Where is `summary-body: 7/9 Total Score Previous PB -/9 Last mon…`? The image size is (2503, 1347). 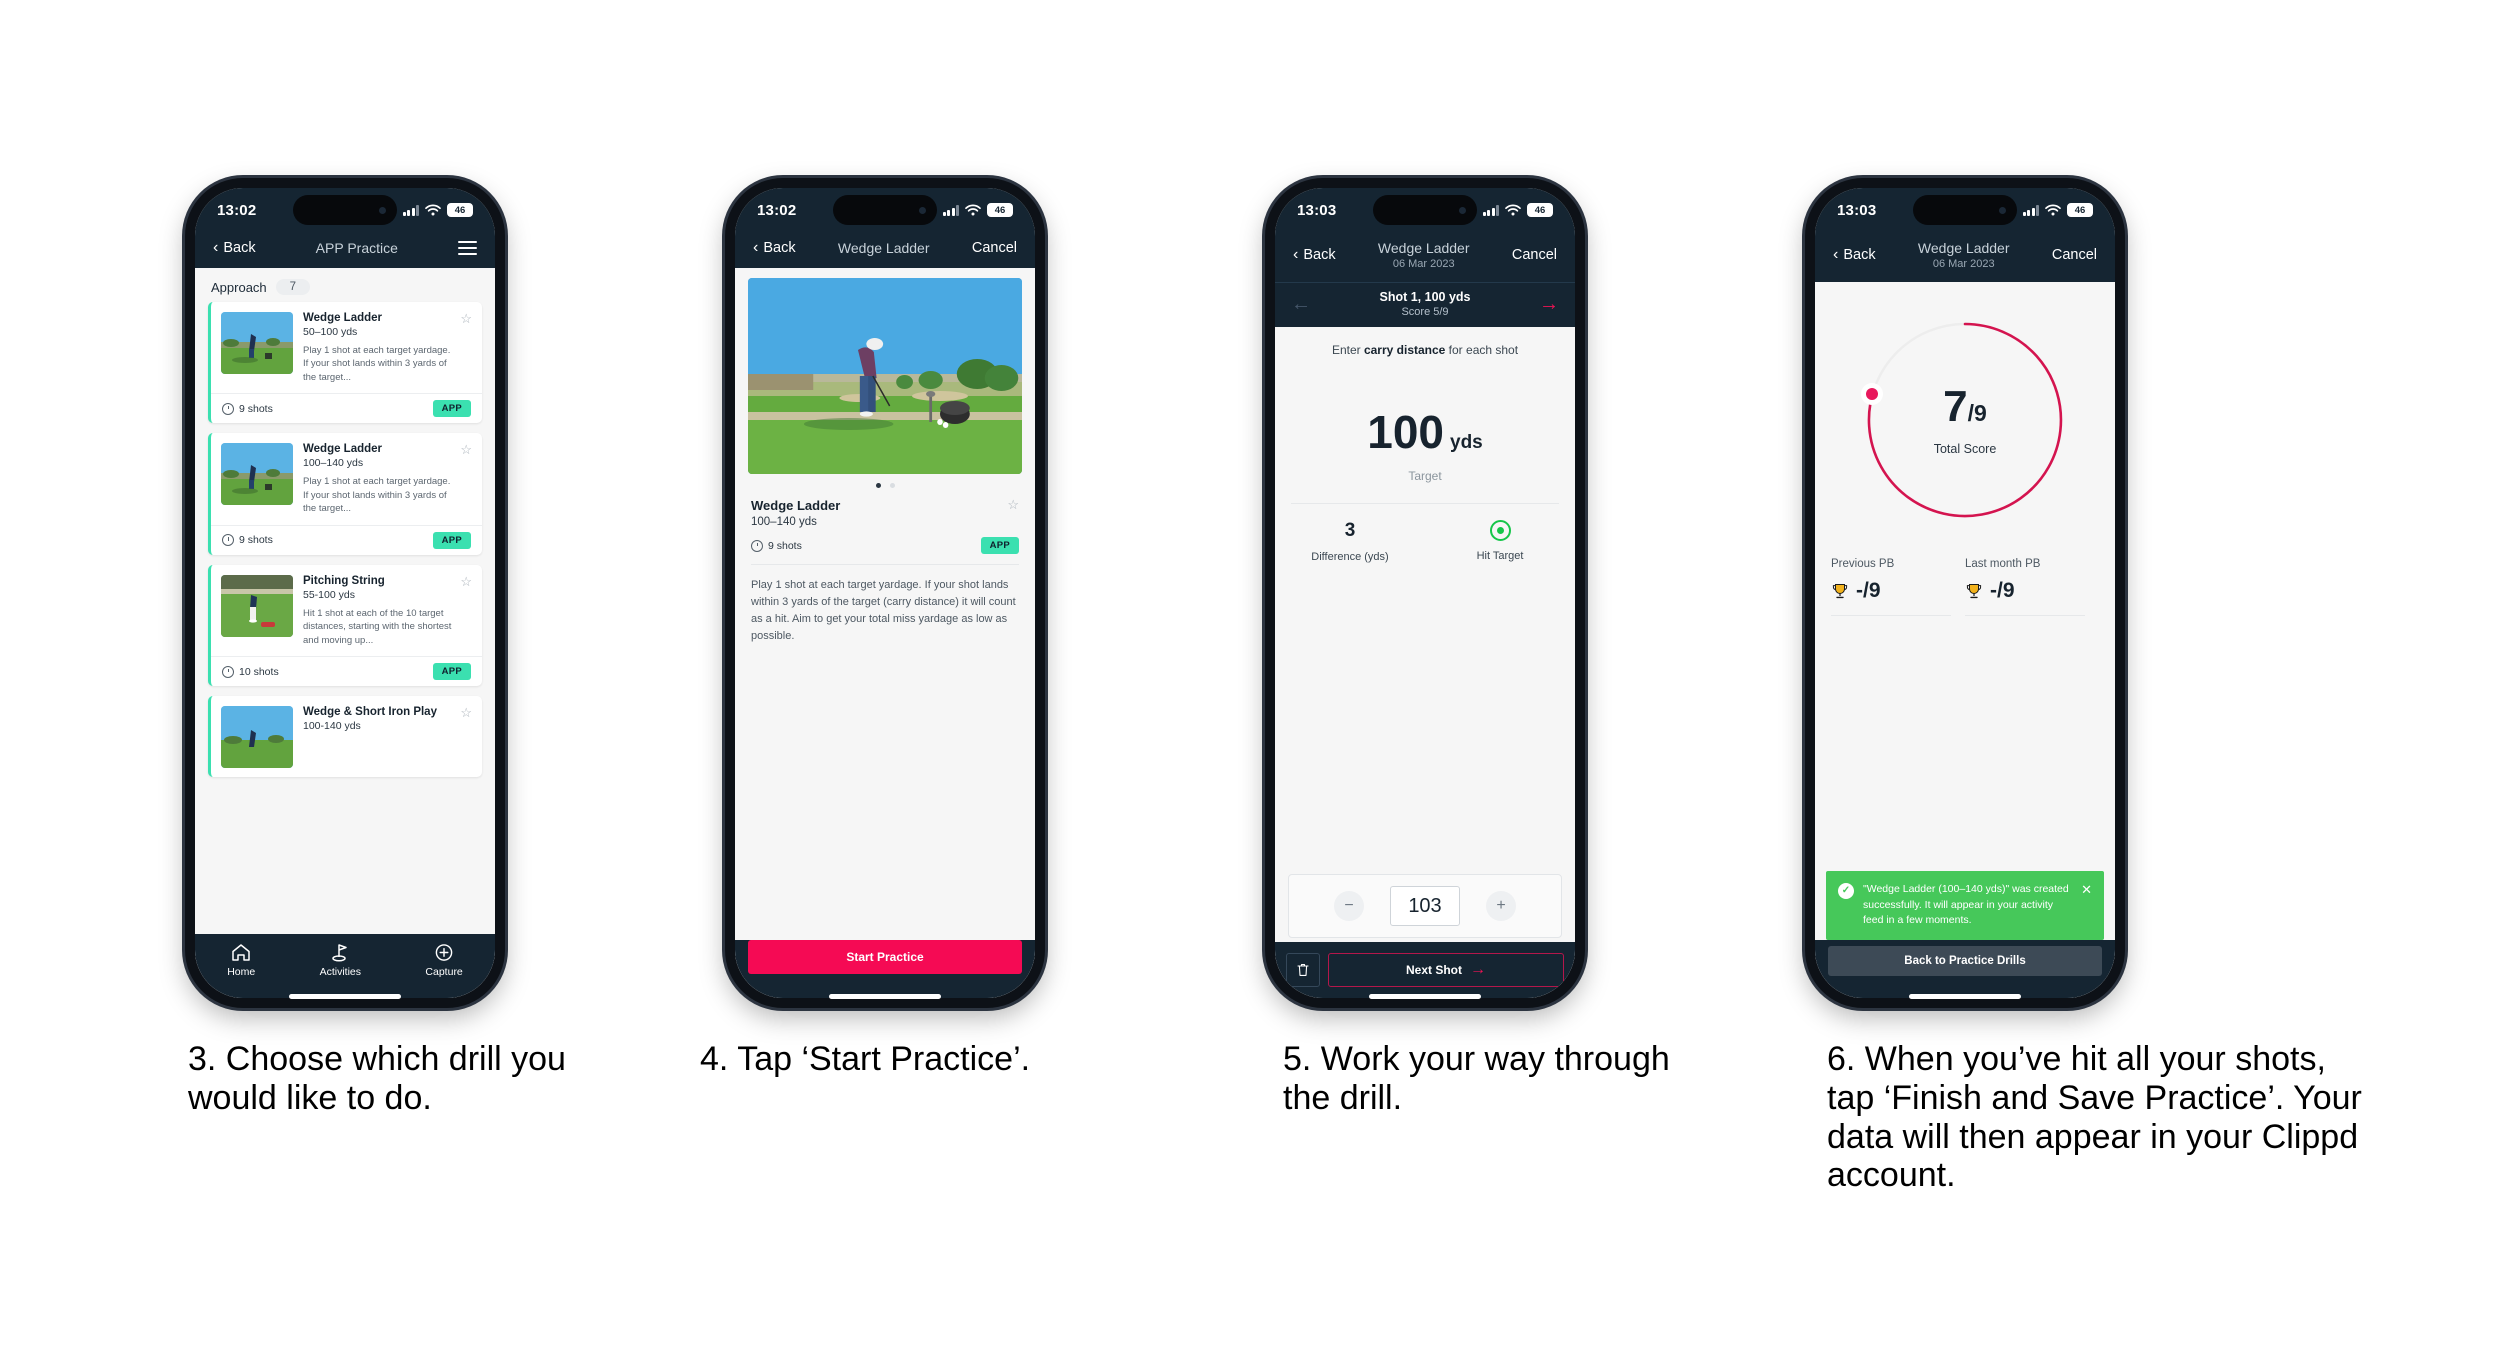 summary-body: 7/9 Total Score Previous PB -/9 Last mon… is located at coordinates (1965, 640).